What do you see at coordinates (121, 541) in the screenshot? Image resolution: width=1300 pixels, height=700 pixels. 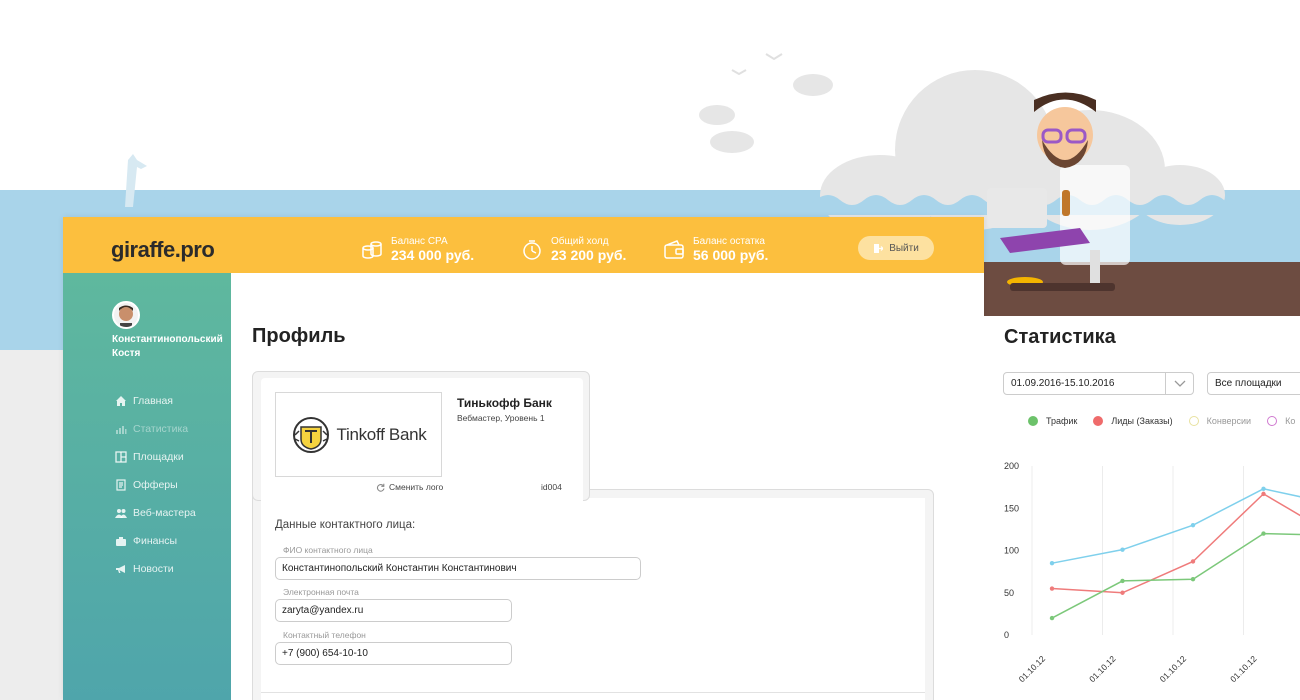 I see `finance-icon` at bounding box center [121, 541].